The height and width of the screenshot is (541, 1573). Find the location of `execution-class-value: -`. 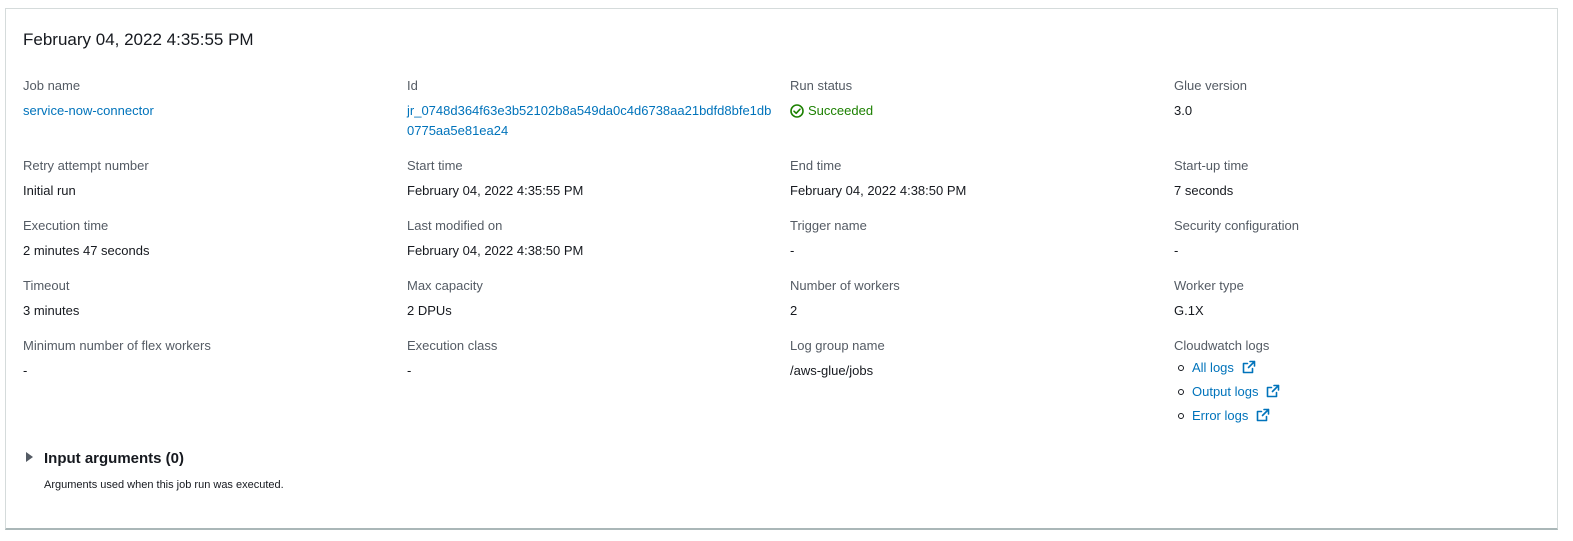

execution-class-value: - is located at coordinates (409, 370).